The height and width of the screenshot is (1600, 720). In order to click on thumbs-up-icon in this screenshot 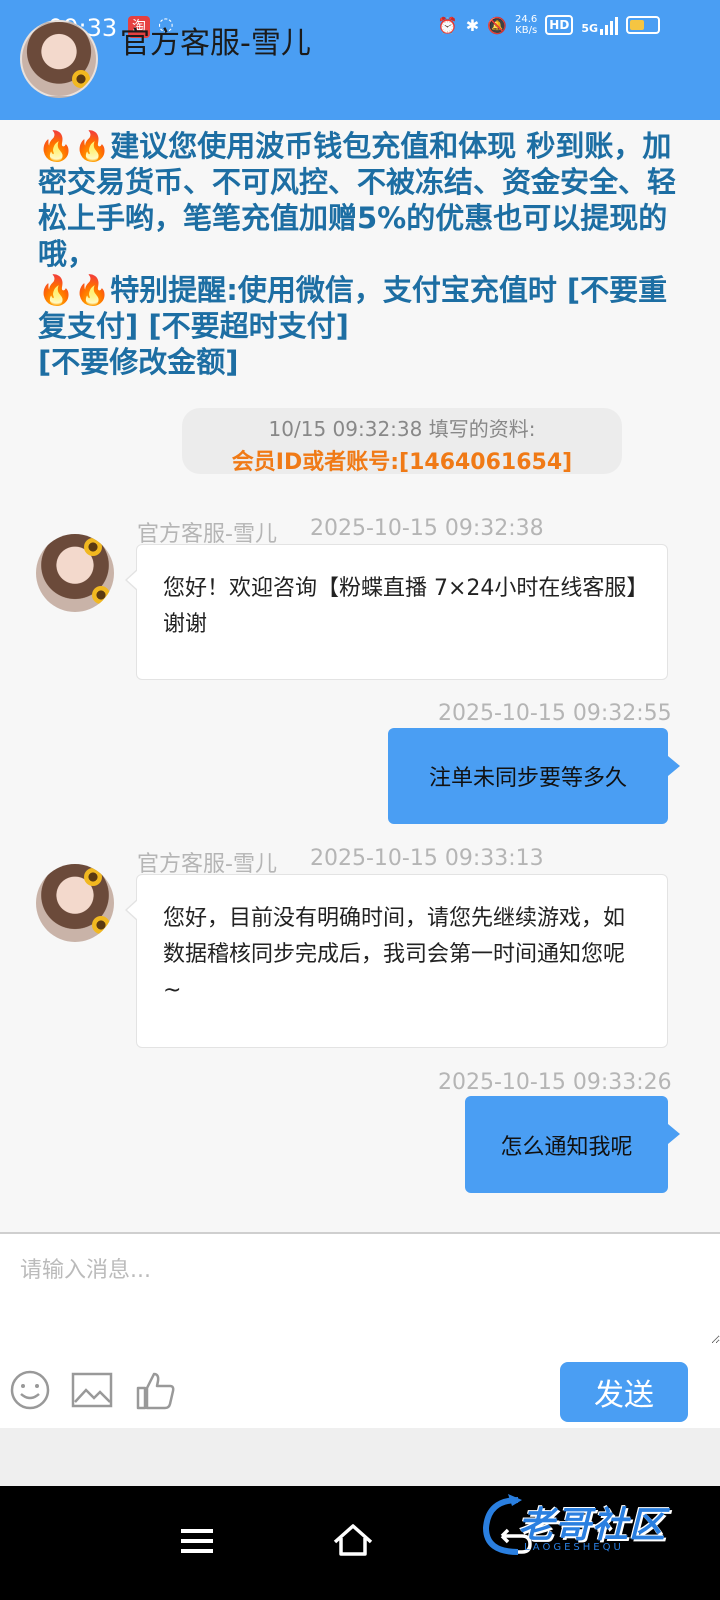, I will do `click(156, 1390)`.